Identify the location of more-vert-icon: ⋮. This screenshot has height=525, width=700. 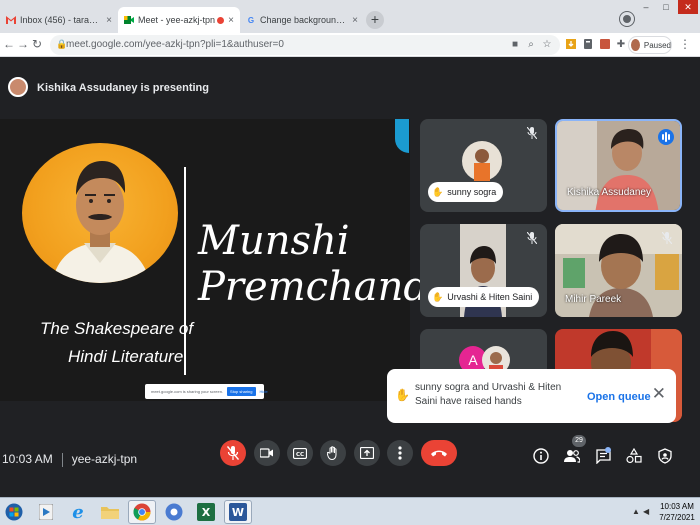
(685, 44).